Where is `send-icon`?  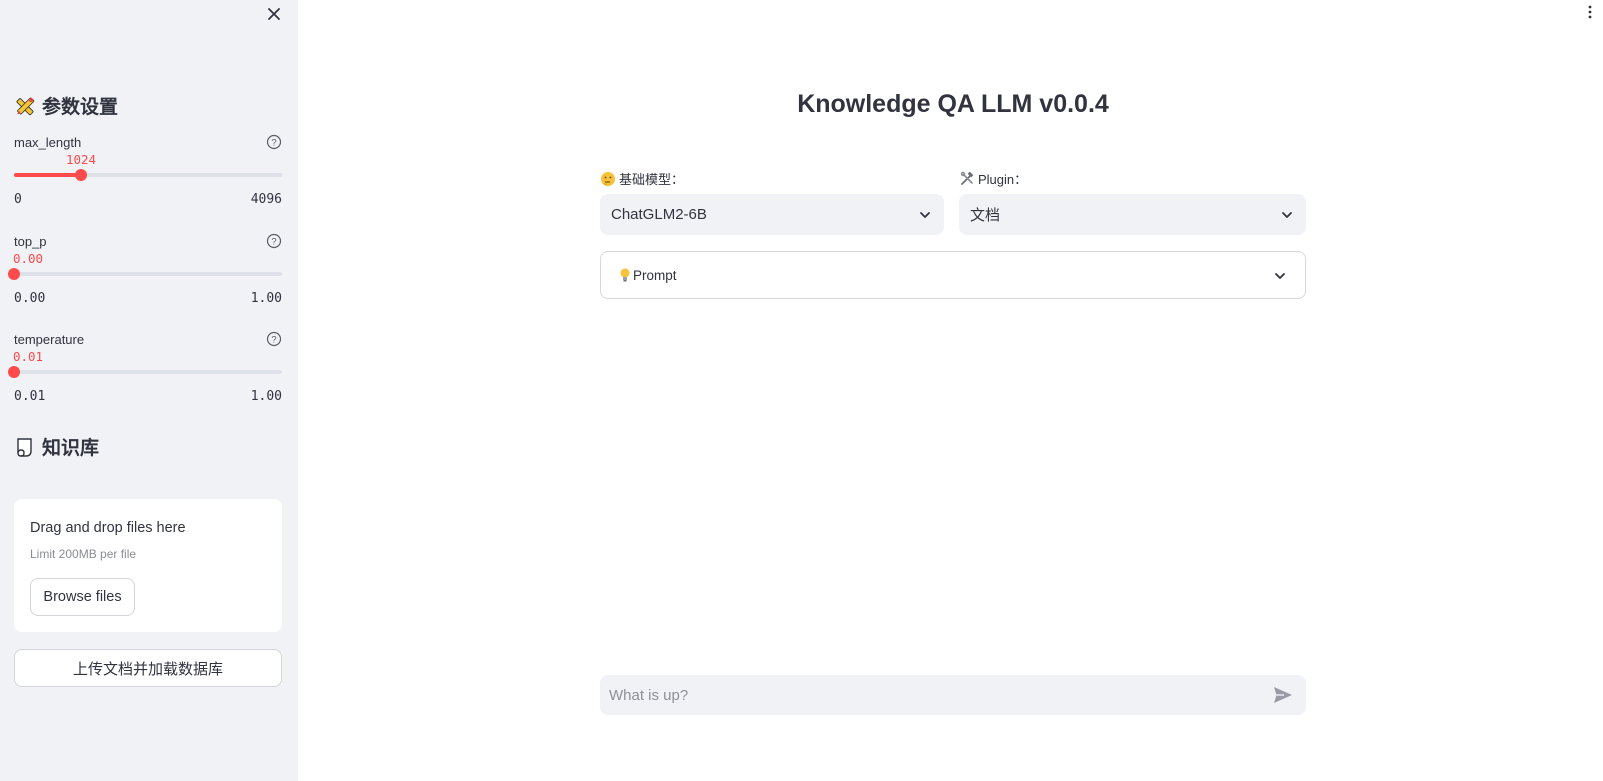 send-icon is located at coordinates (1283, 695).